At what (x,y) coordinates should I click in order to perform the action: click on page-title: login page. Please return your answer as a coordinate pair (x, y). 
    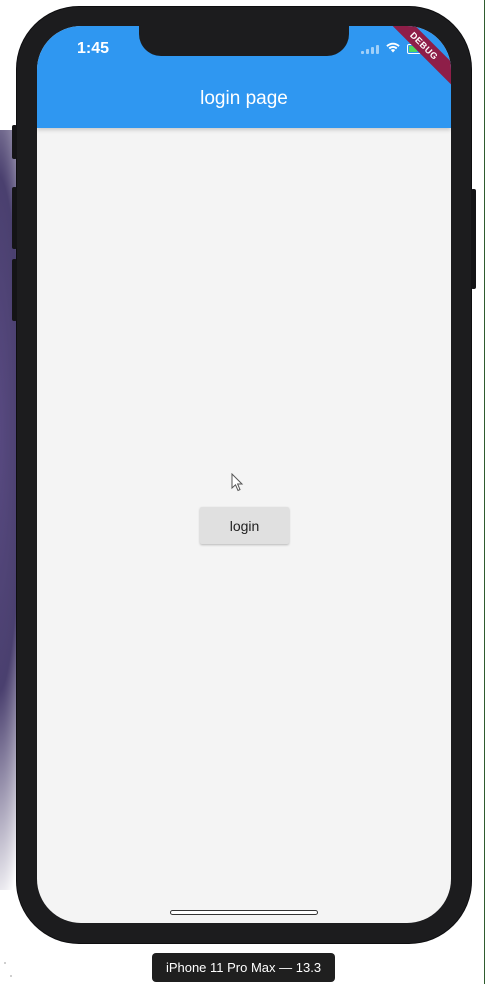
    Looking at the image, I should click on (244, 98).